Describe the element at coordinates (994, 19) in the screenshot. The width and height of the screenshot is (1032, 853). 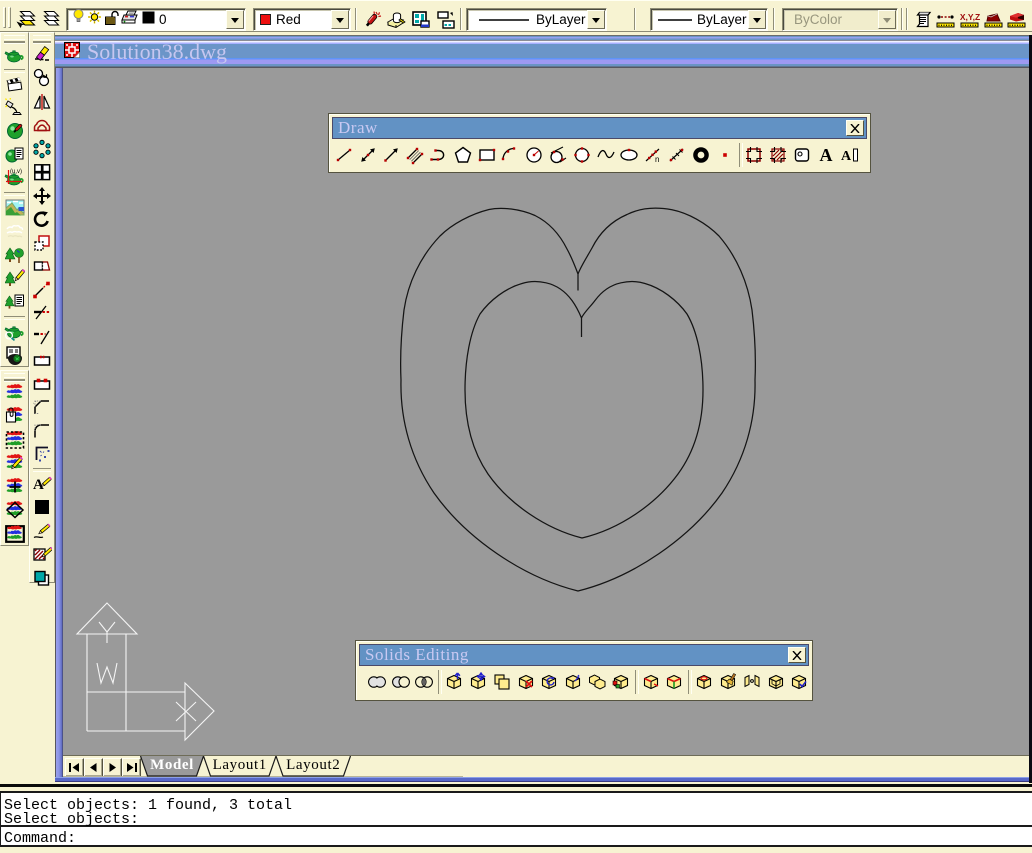
I see `area-button` at that location.